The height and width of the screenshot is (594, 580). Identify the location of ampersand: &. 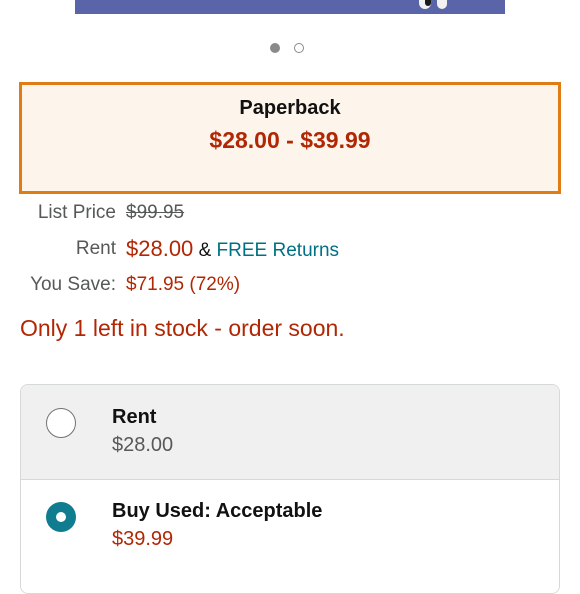
(205, 250).